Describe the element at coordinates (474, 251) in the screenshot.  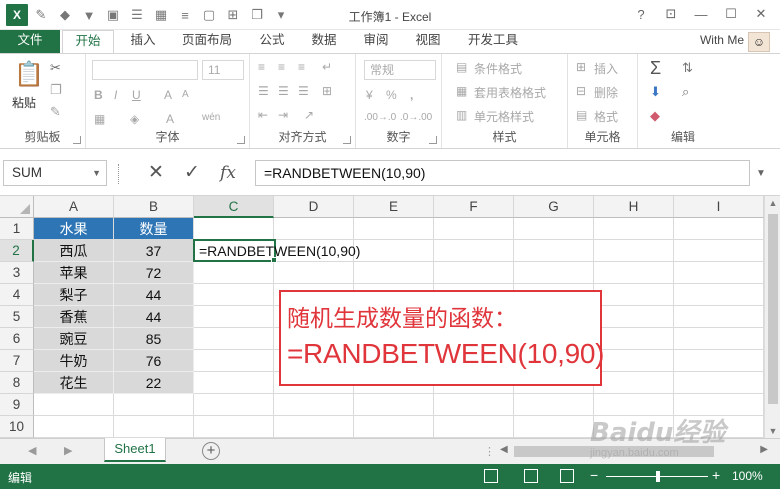
I see `cell-f2` at that location.